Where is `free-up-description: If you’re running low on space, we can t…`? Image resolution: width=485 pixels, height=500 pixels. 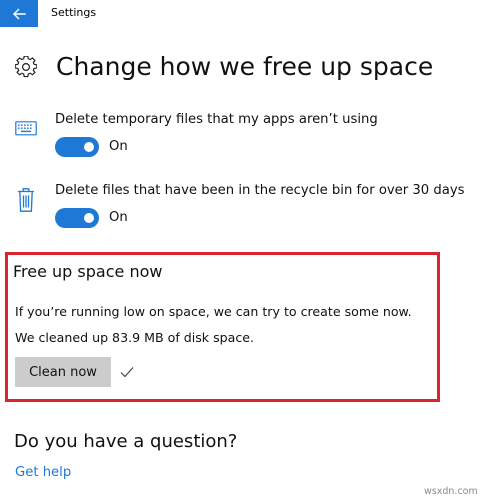
free-up-description: If you’re running low on space, we can t… is located at coordinates (213, 311).